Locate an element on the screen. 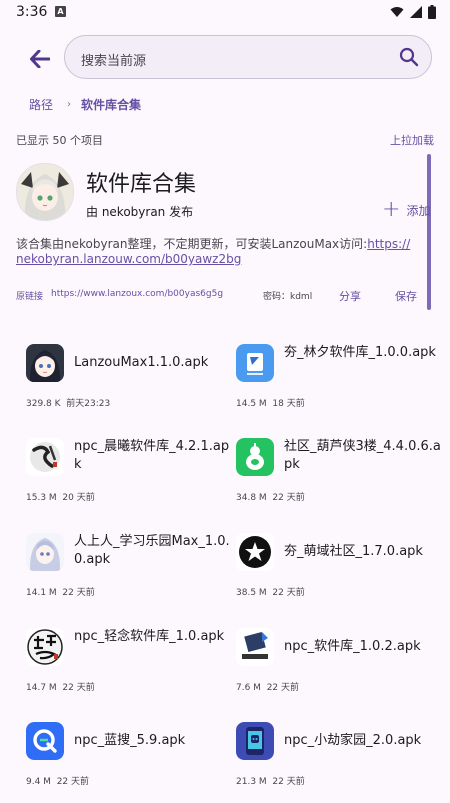 This screenshot has width=450, height=803. file-card: LanzouMax1.1.0.apk 329.8 K 前天23:23 is located at coordinates (126, 377).